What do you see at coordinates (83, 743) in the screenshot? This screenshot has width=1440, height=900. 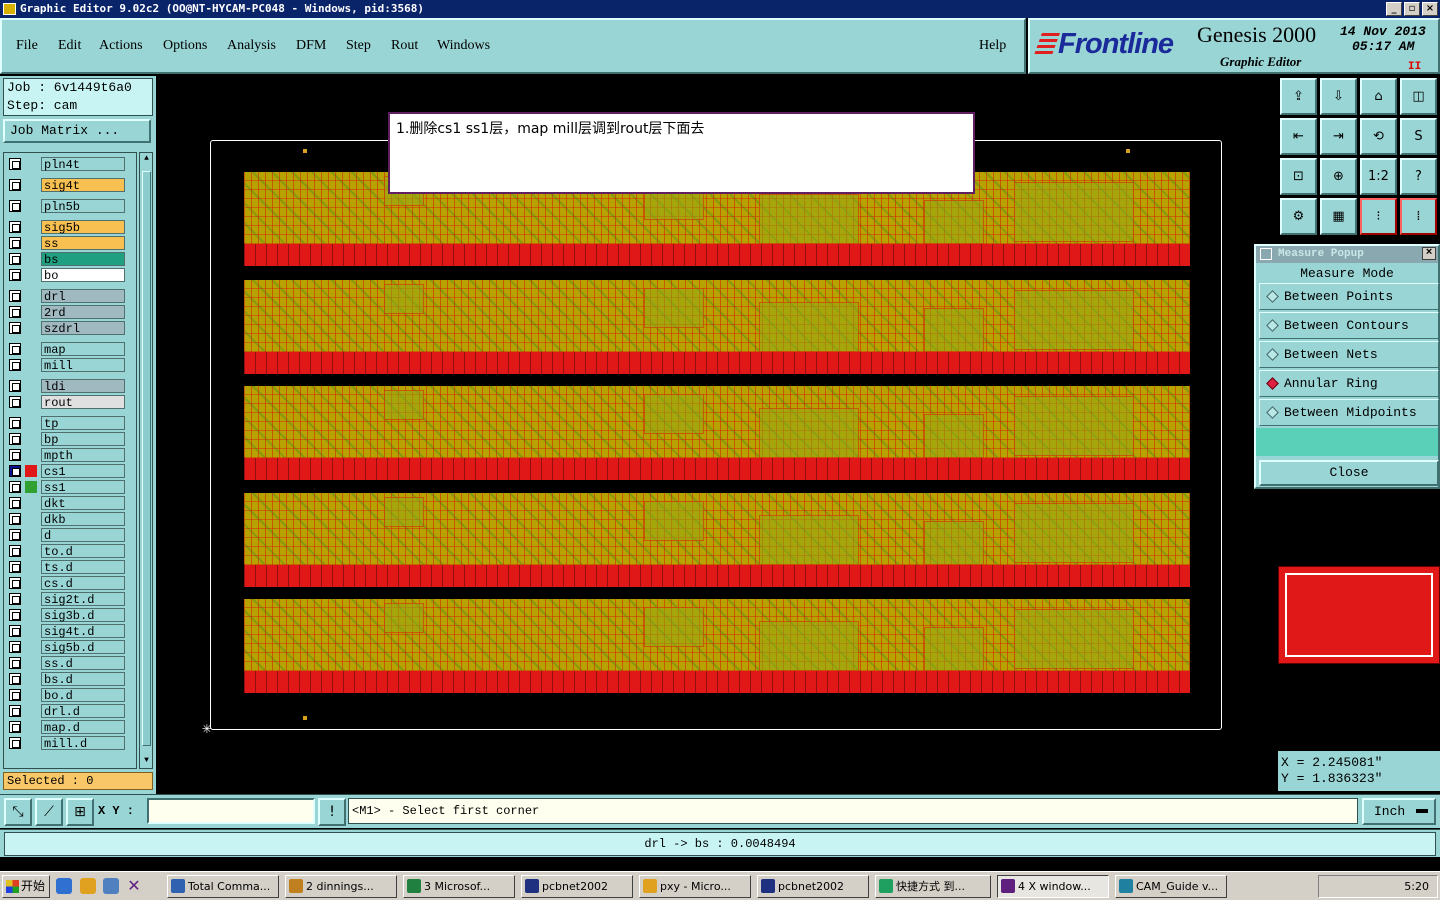 I see `layer-name: mill.d` at bounding box center [83, 743].